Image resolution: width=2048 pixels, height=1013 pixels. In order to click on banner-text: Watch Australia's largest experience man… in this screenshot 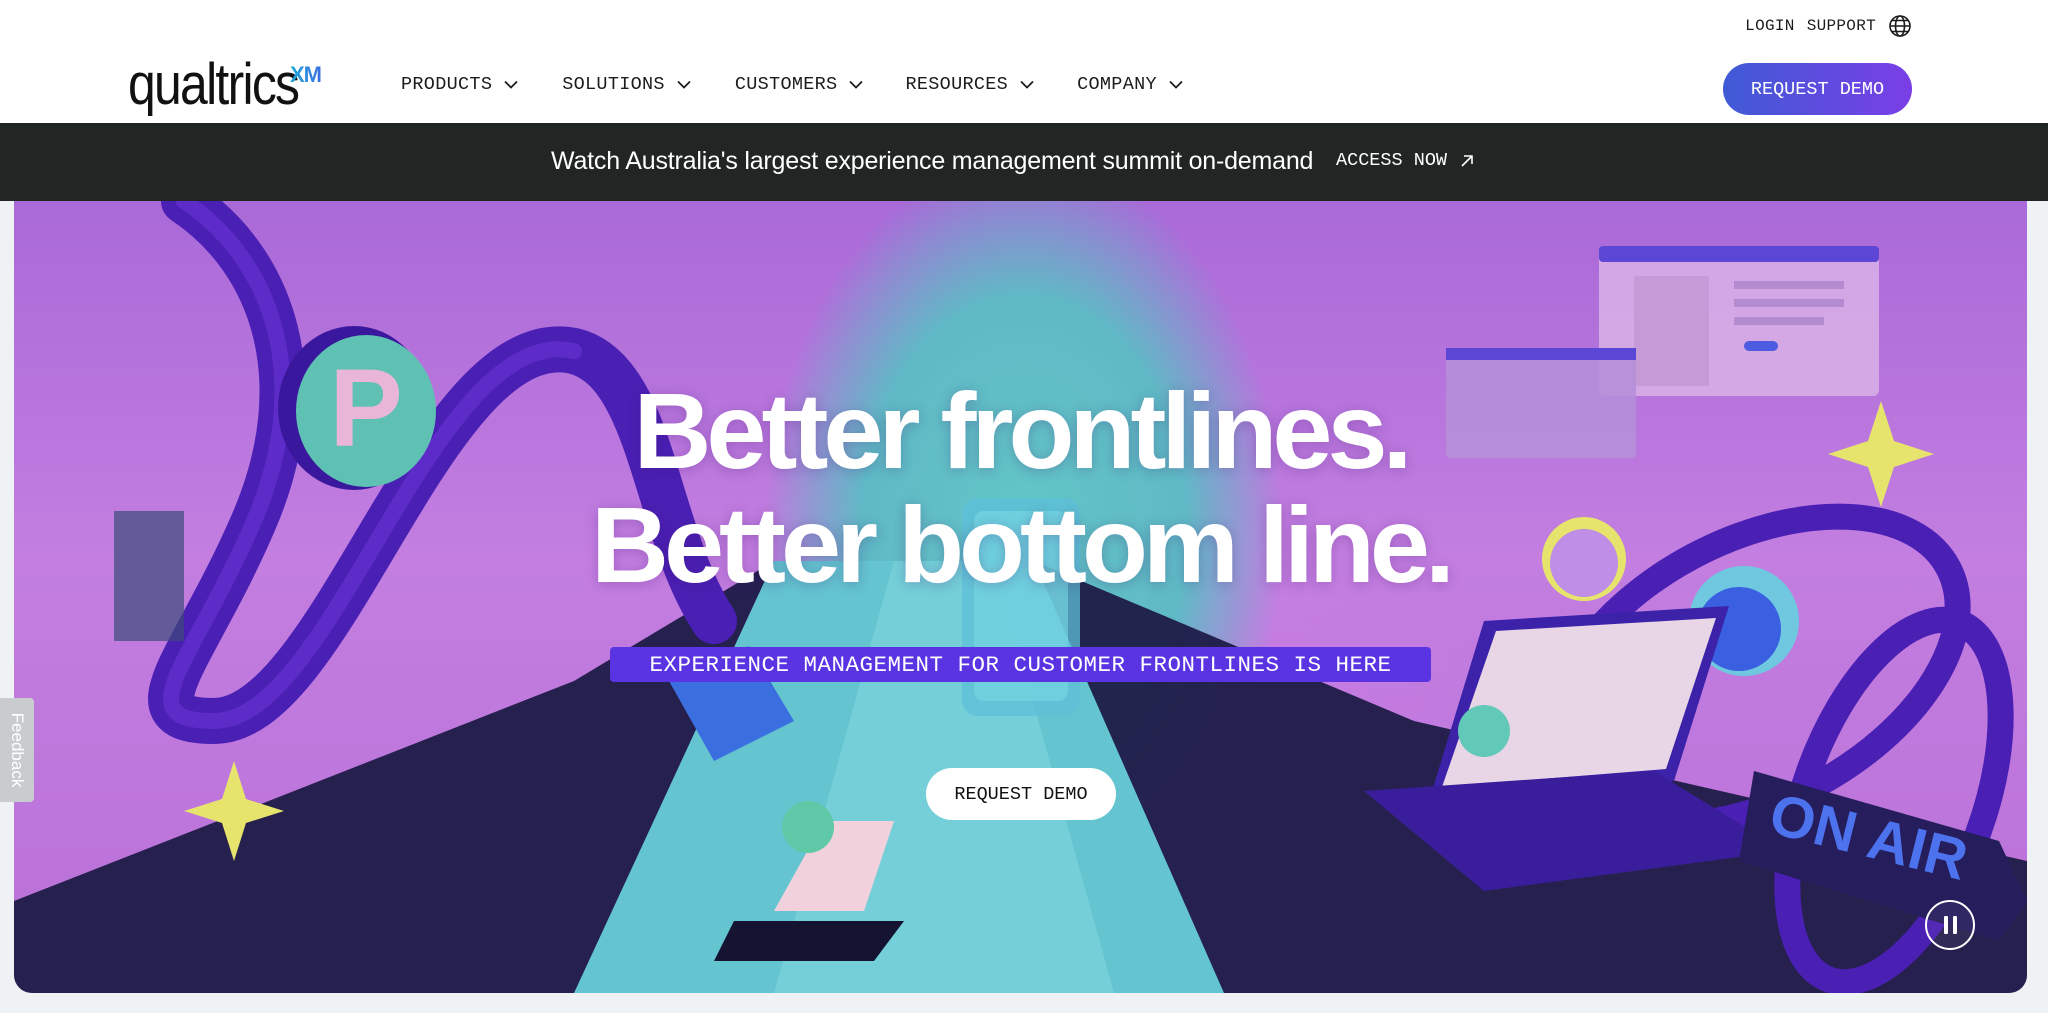, I will do `click(932, 161)`.